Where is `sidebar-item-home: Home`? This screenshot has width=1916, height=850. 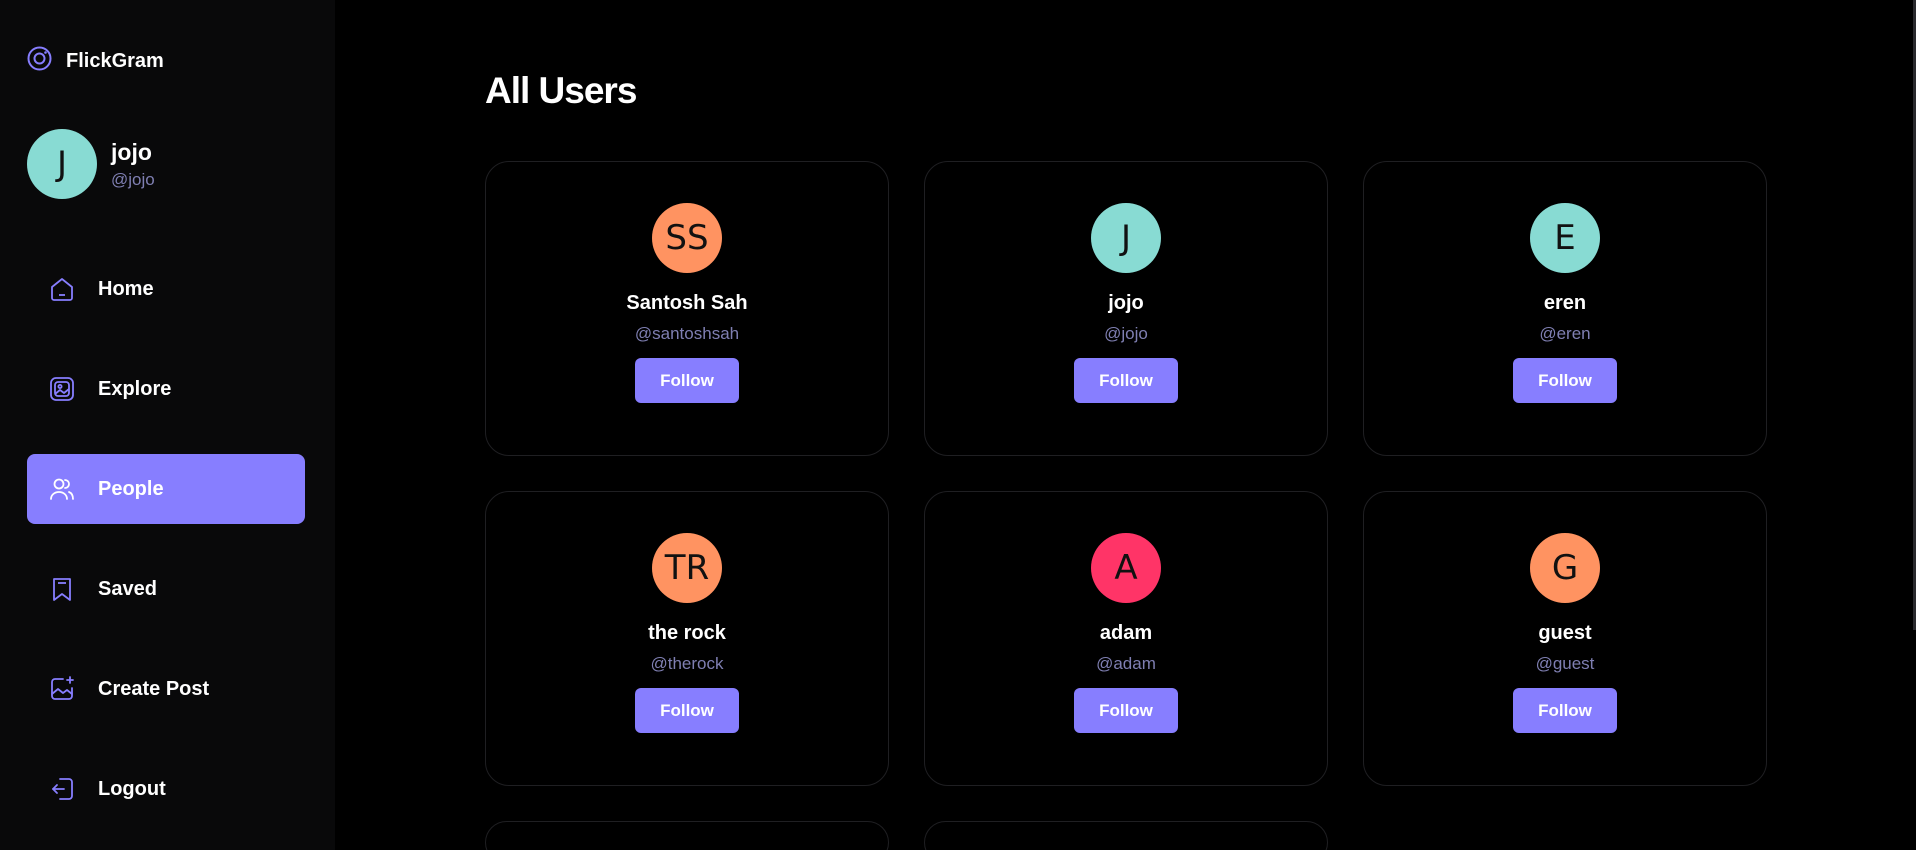
sidebar-item-home: Home is located at coordinates (166, 289).